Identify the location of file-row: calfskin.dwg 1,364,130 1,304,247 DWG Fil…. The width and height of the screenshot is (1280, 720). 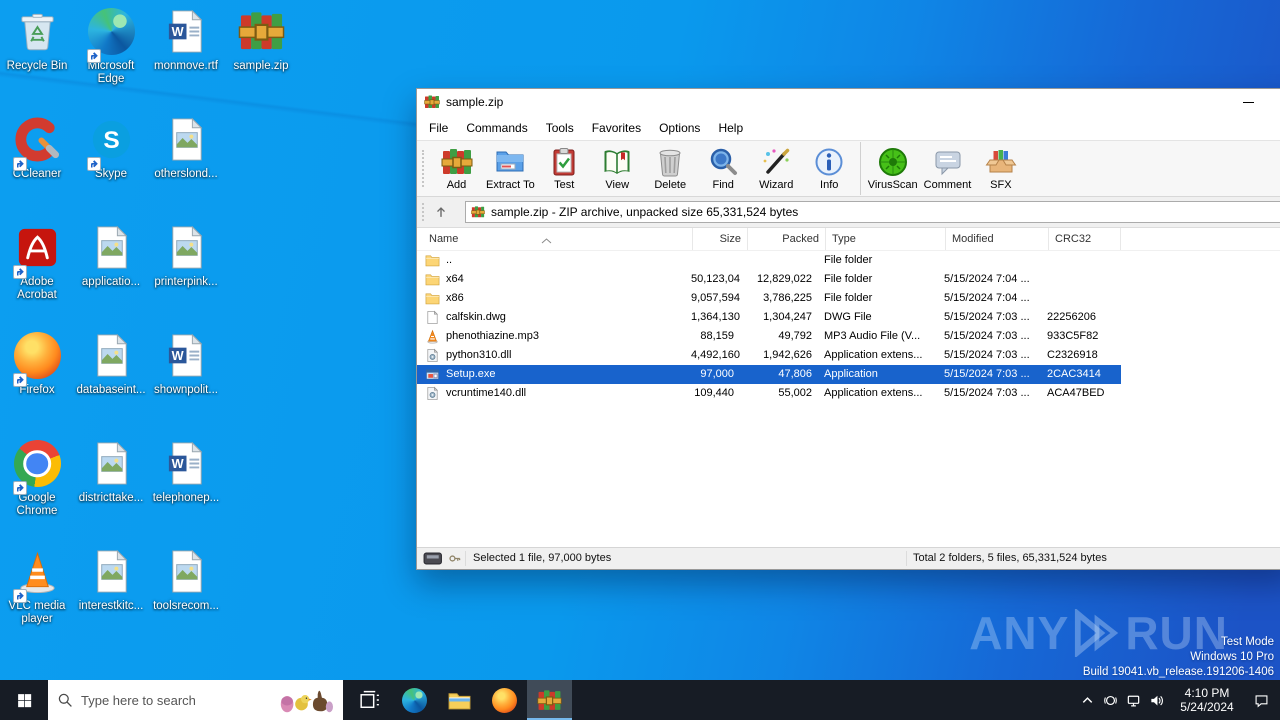
(769, 317).